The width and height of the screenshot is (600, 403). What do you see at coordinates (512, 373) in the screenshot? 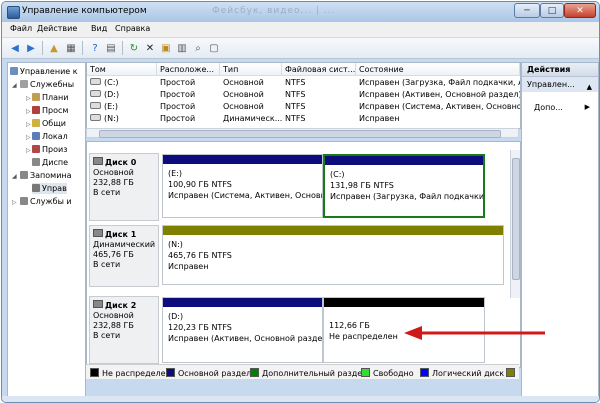
I see `legend-item` at bounding box center [512, 373].